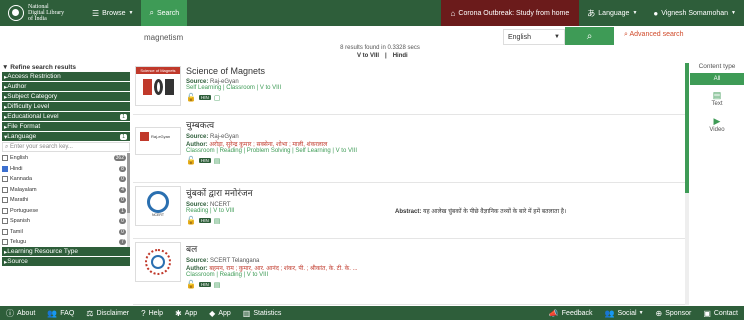 The height and width of the screenshot is (320, 744). What do you see at coordinates (453, 13) in the screenshot?
I see `building-icon: ⌂` at bounding box center [453, 13].